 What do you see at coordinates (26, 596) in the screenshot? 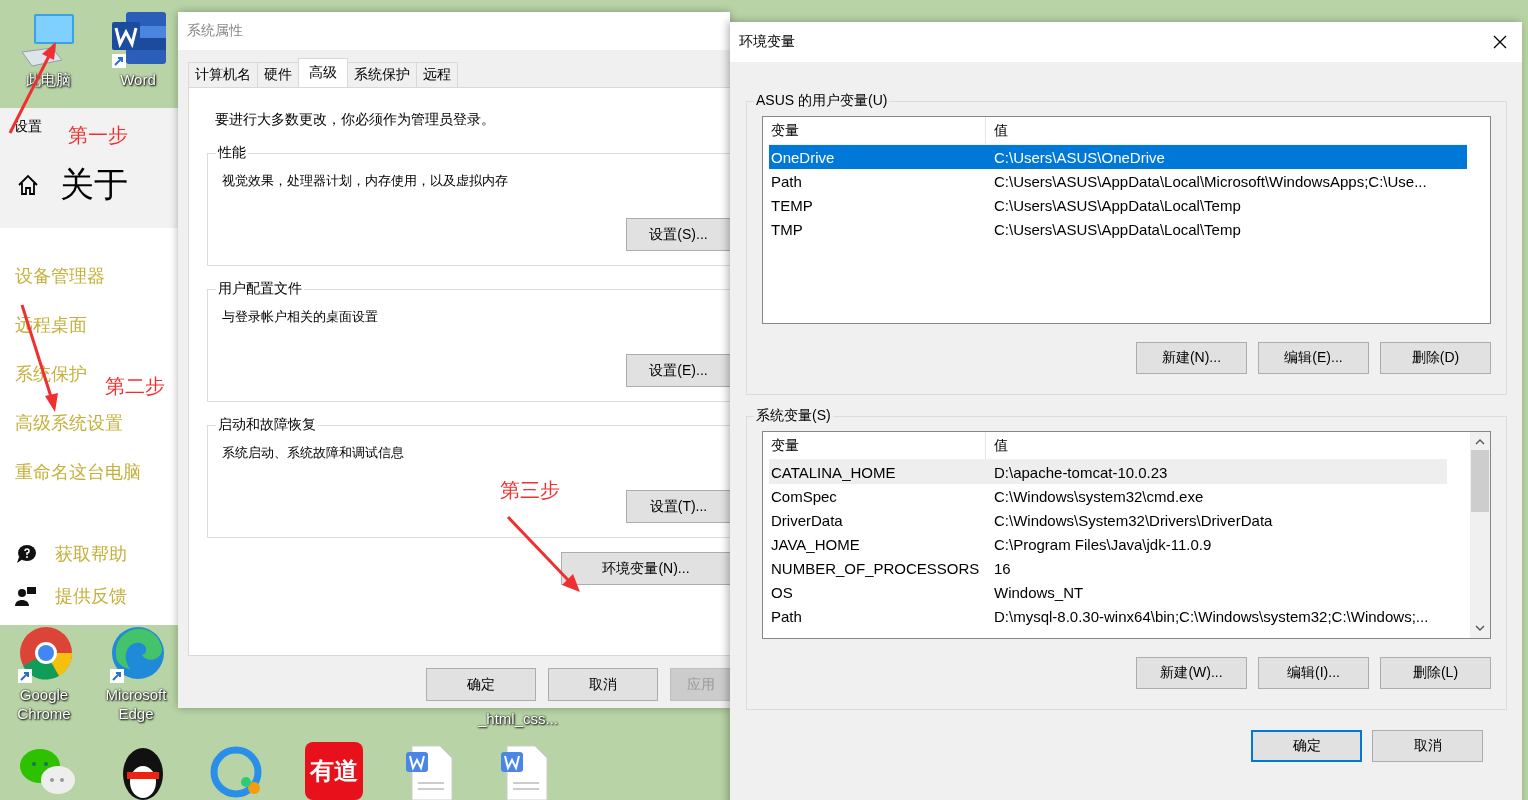
I see `feedback-icon` at bounding box center [26, 596].